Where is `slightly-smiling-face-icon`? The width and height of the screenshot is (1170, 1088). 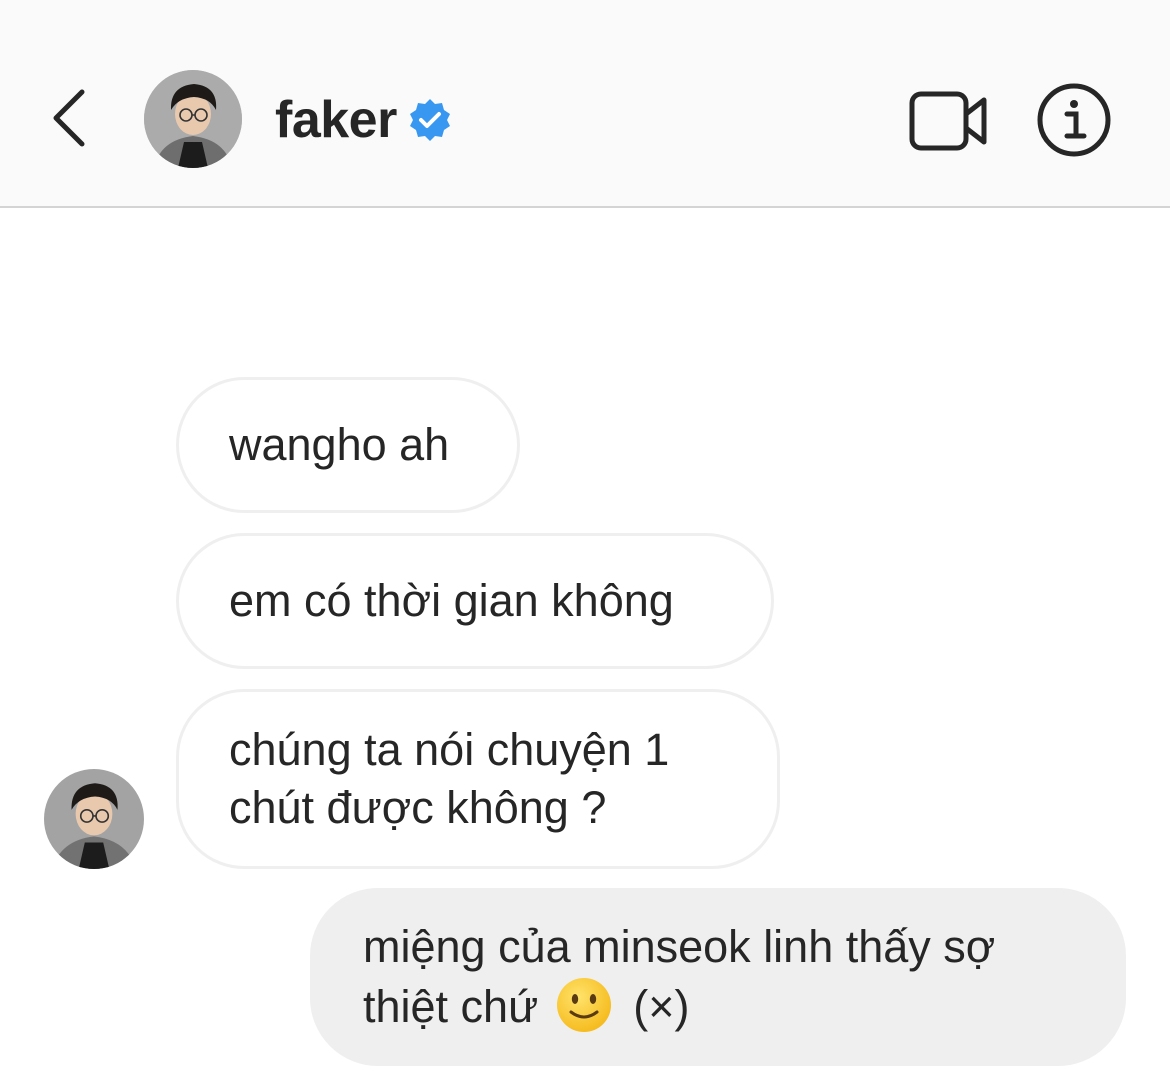
slightly-smiling-face-icon is located at coordinates (583, 1005).